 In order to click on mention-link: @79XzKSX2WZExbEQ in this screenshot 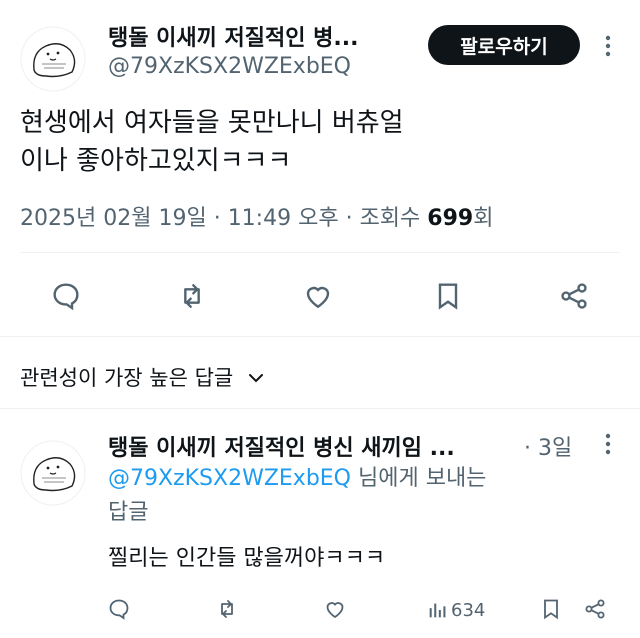, I will do `click(229, 478)`.